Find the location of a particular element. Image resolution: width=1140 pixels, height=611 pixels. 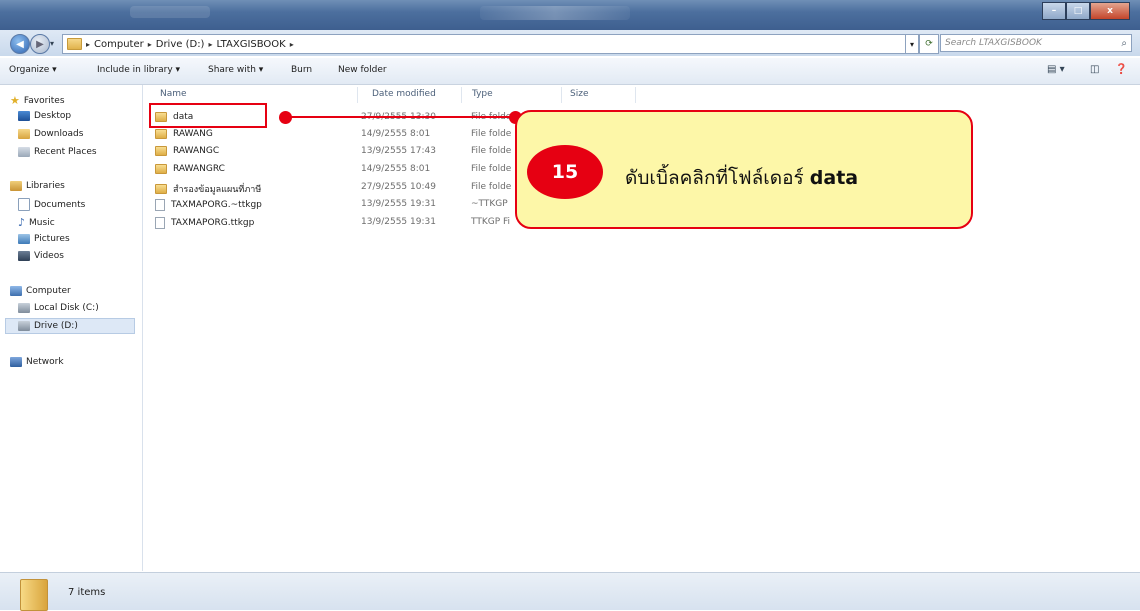

sidebar-label: Downloads is located at coordinates (59, 134).